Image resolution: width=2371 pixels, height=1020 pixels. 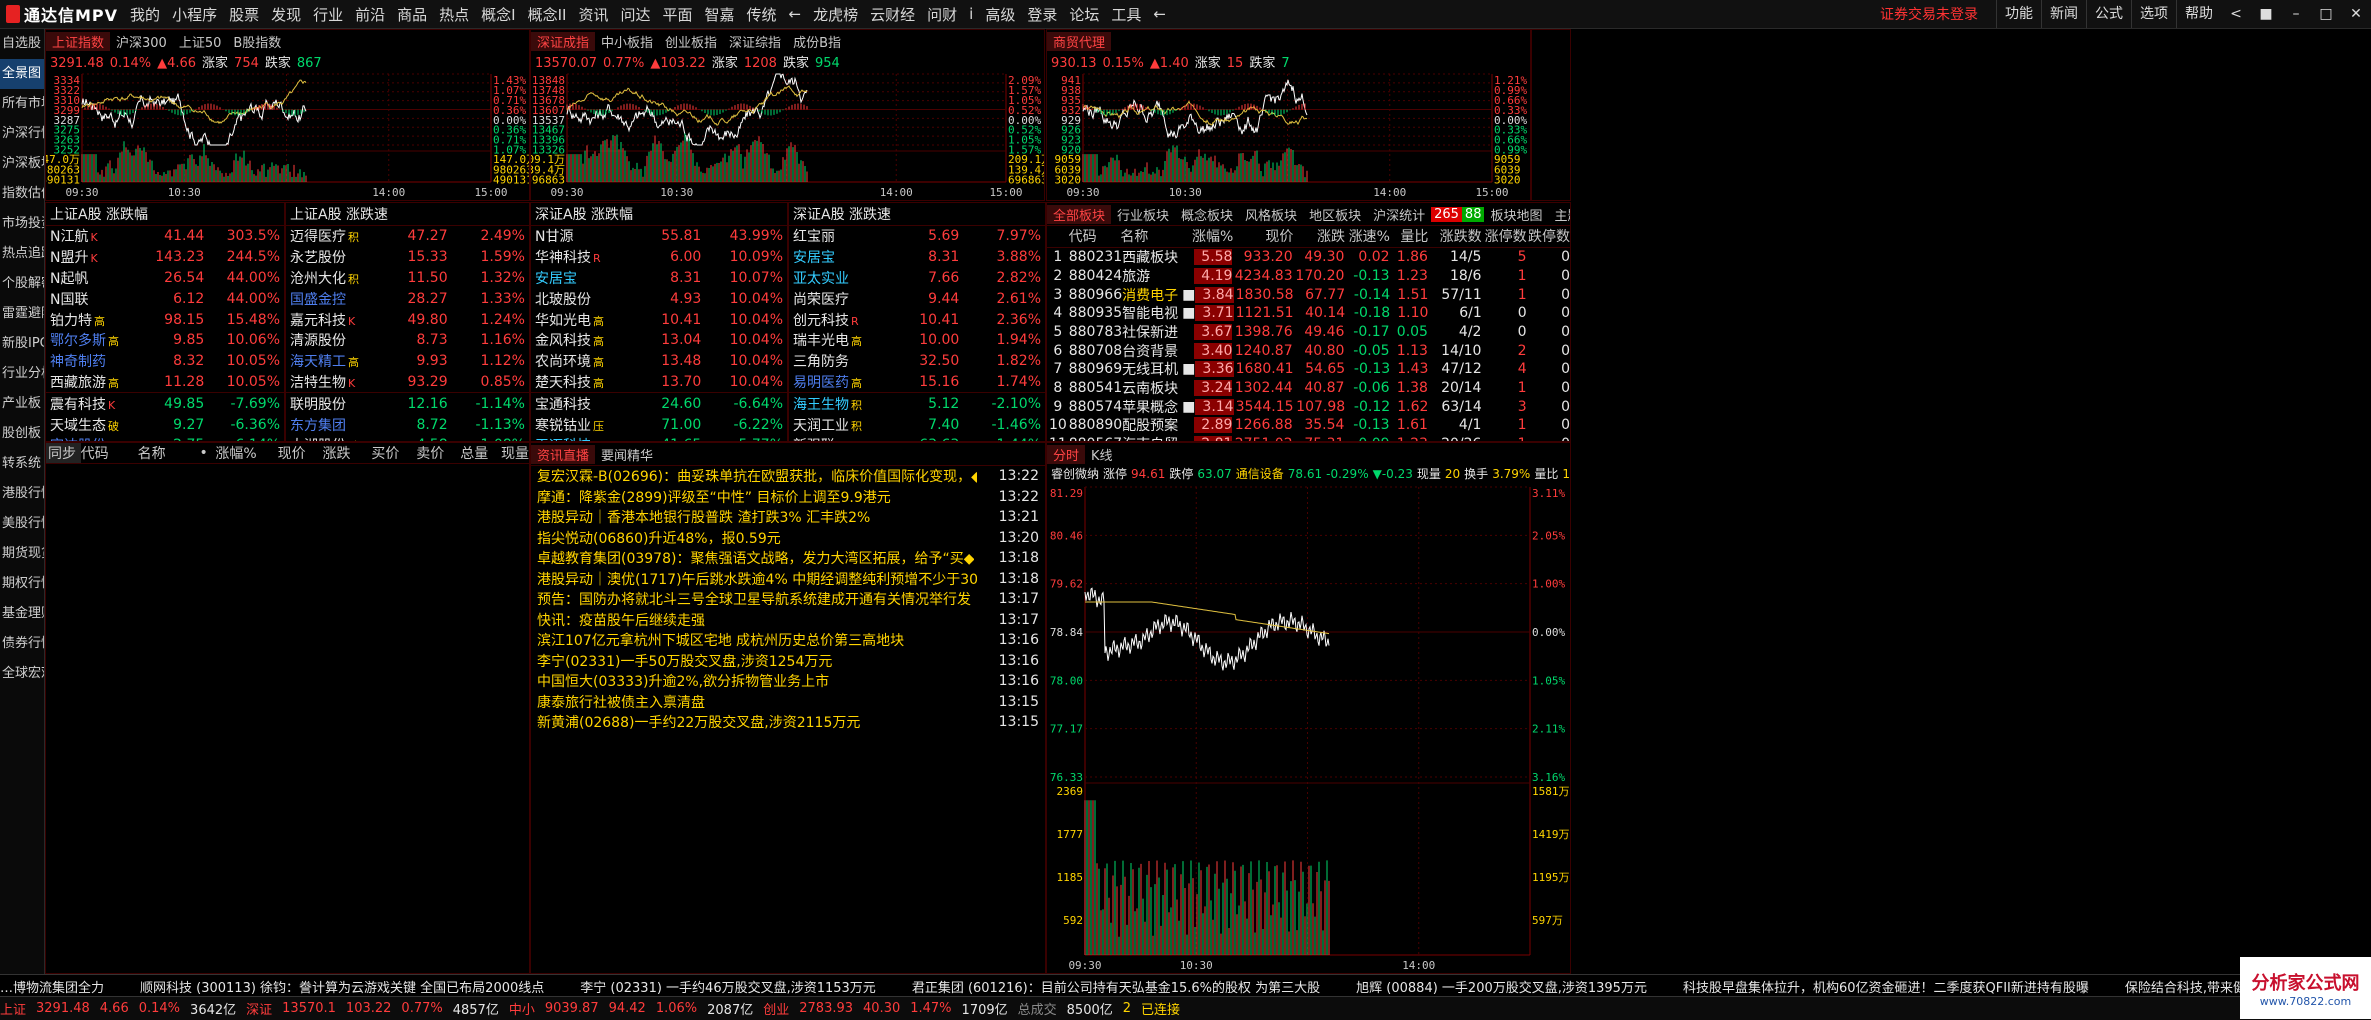 I want to click on nav-item-11: 行业分析, so click(x=22, y=374).